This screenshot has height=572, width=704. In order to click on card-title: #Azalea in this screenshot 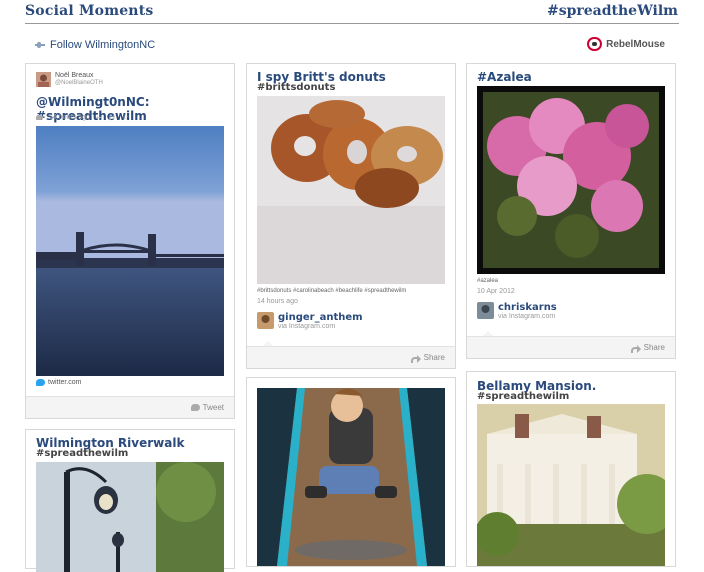, I will do `click(504, 77)`.